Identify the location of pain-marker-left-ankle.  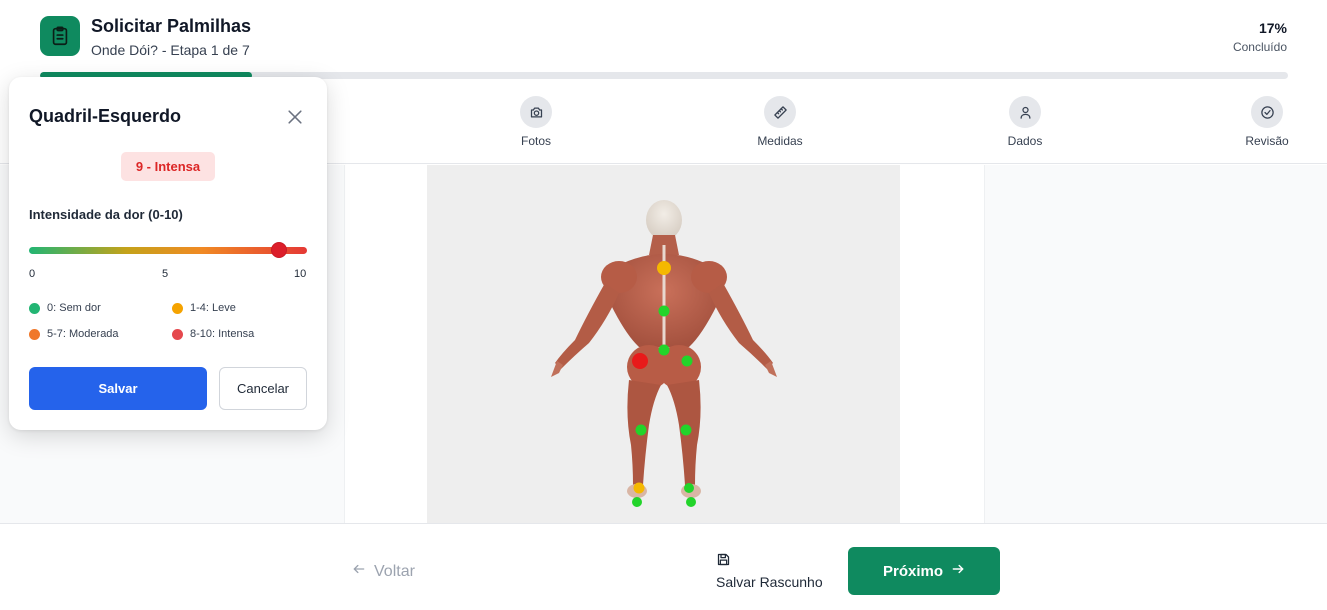
(639, 488).